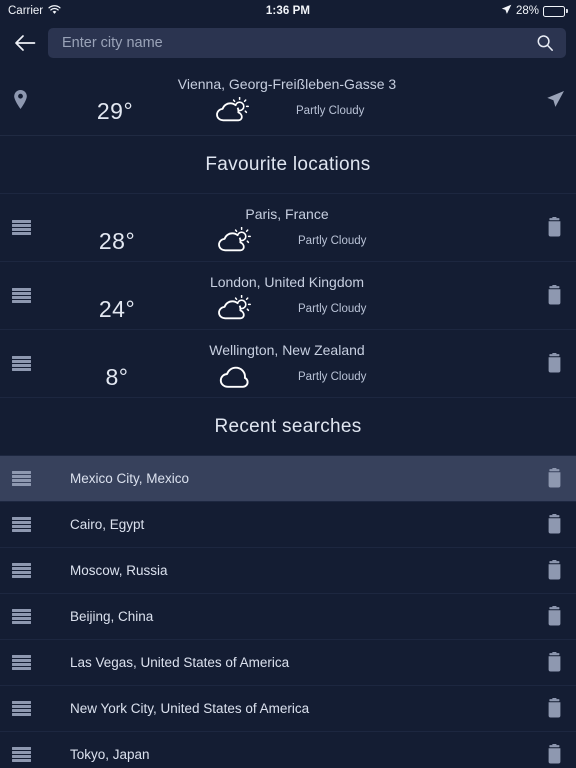 This screenshot has height=768, width=576. Describe the element at coordinates (288, 165) in the screenshot. I see `favourites-section-header: Favourite locations` at that location.